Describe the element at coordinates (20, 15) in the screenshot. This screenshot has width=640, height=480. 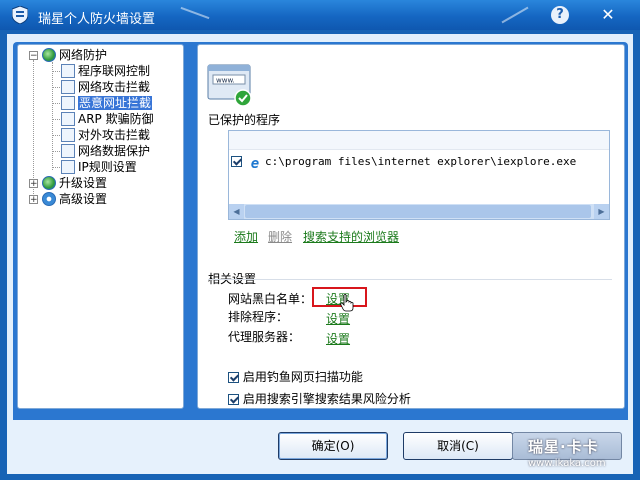
I see `rising-shield-icon` at that location.